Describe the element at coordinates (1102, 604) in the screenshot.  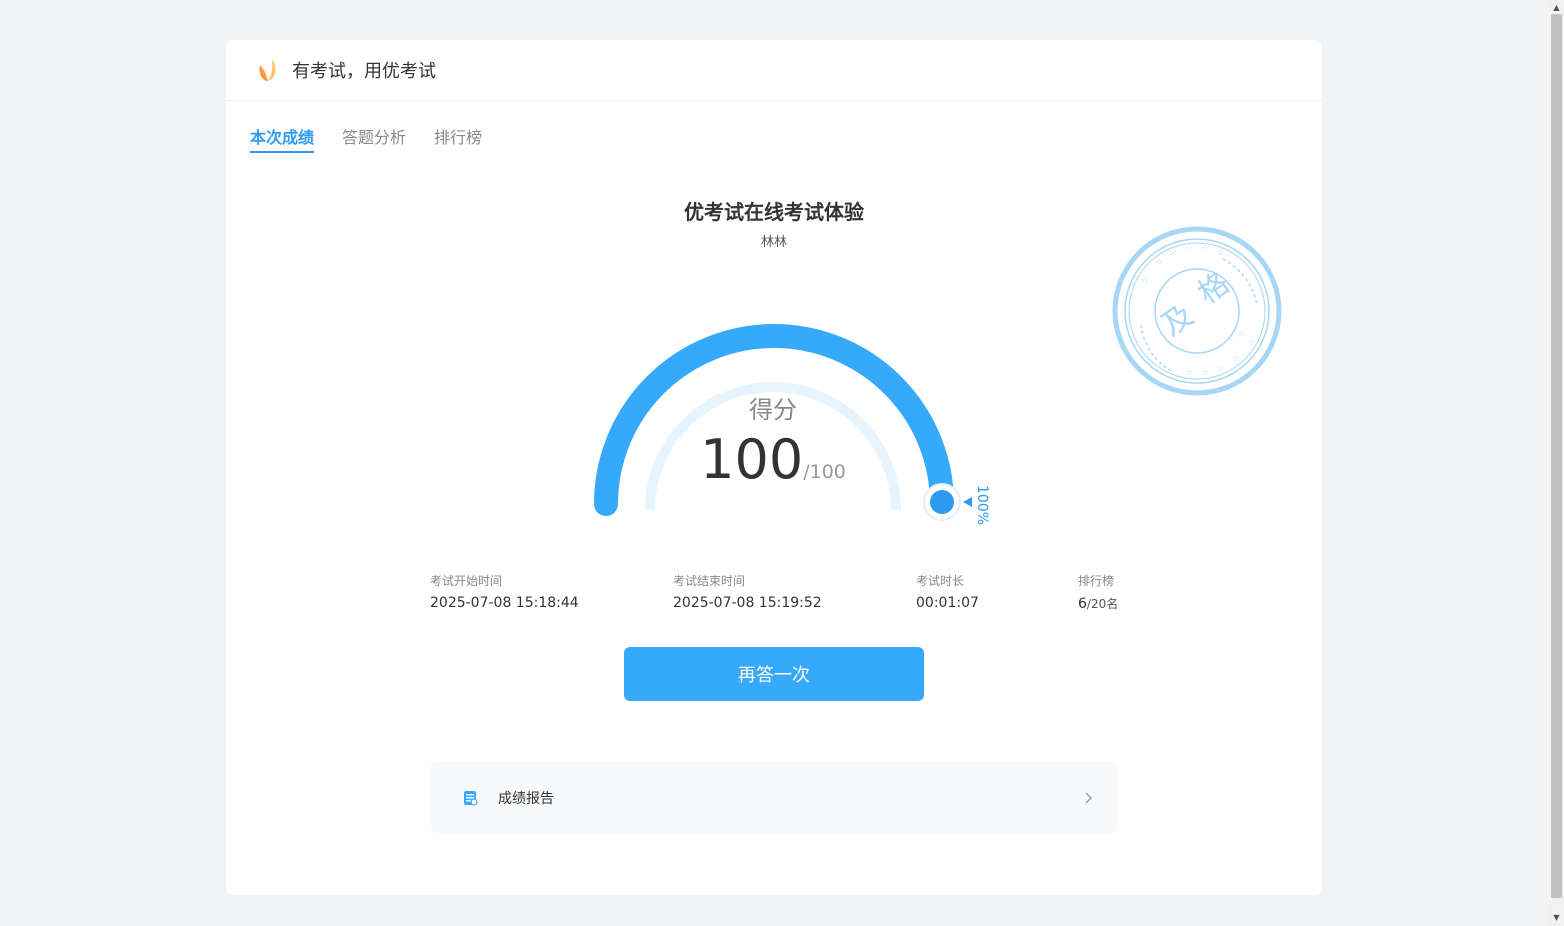
I see `rank-total: /20名` at that location.